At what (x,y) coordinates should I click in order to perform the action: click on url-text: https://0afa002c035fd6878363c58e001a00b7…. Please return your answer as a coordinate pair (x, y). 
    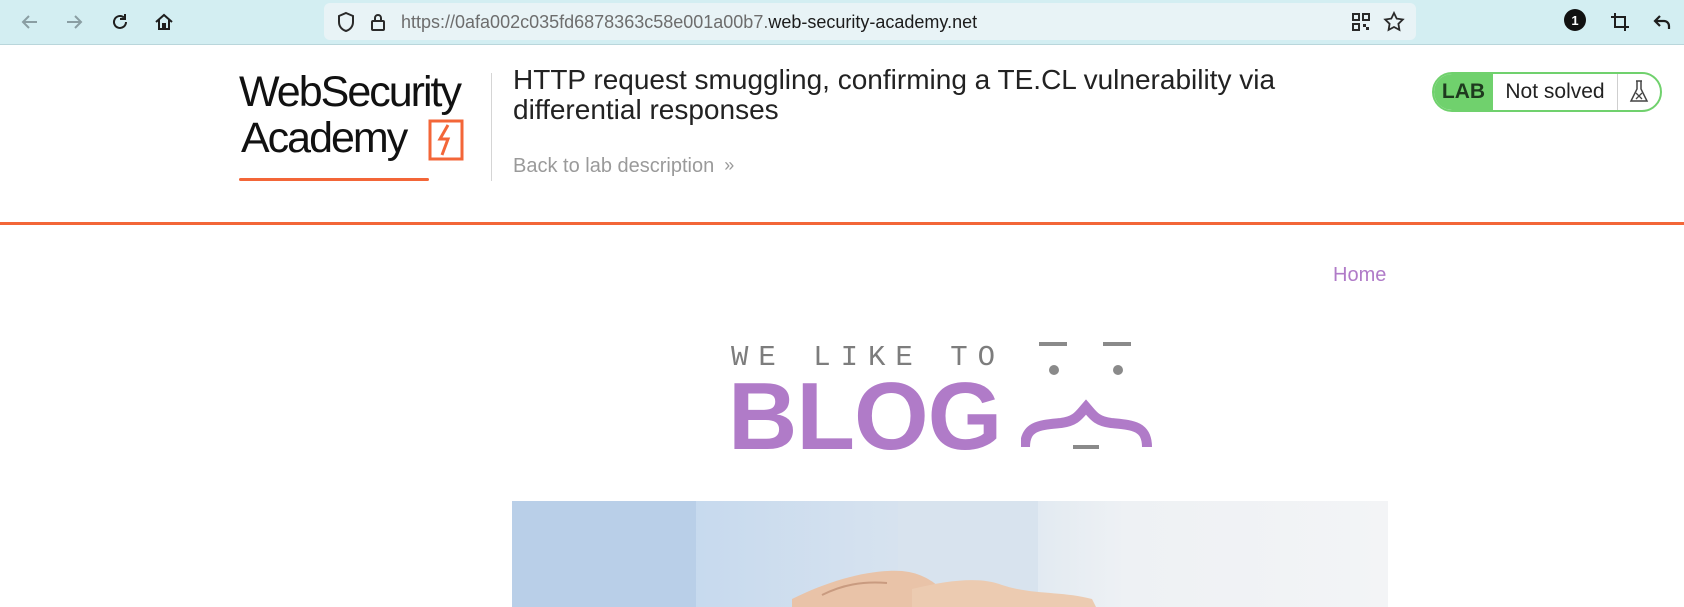
    Looking at the image, I should click on (689, 22).